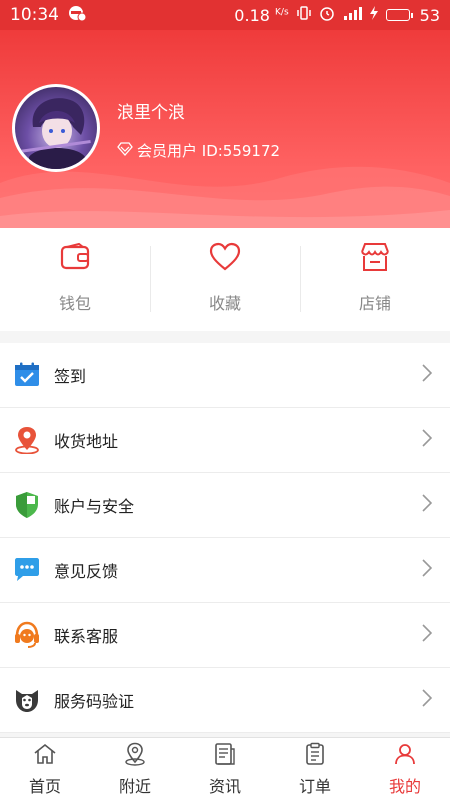  Describe the element at coordinates (352, 15) in the screenshot. I see `signal-icon` at that location.